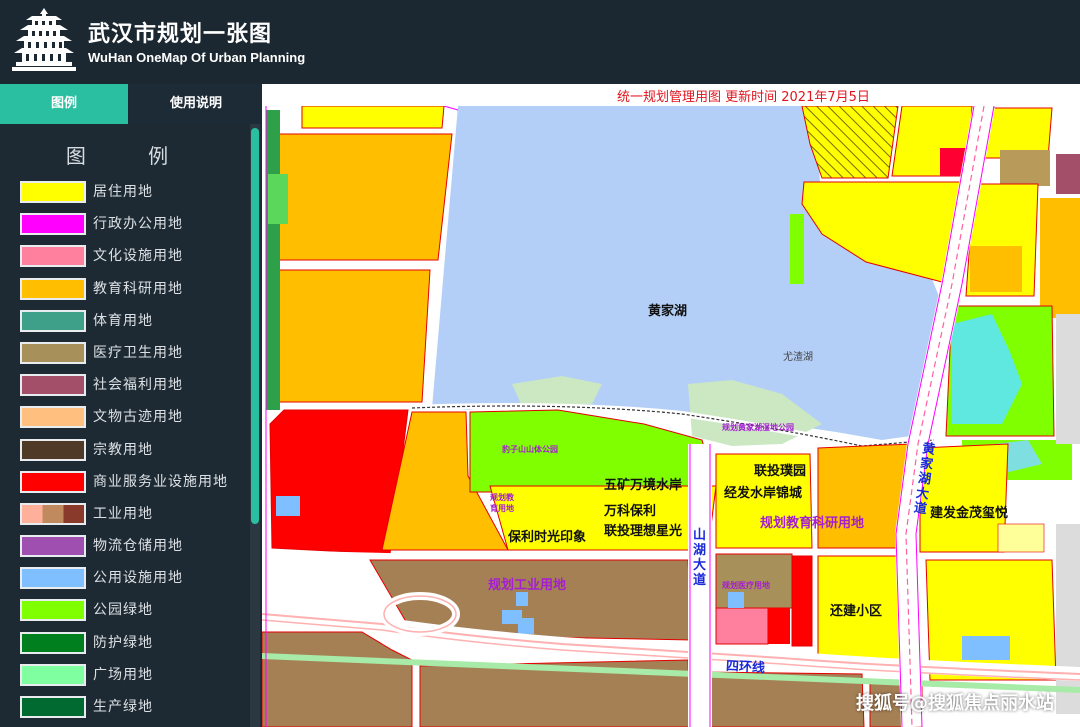 Image resolution: width=1080 pixels, height=727 pixels. Describe the element at coordinates (138, 224) in the screenshot. I see `legend-label: 行政办公用地` at that location.